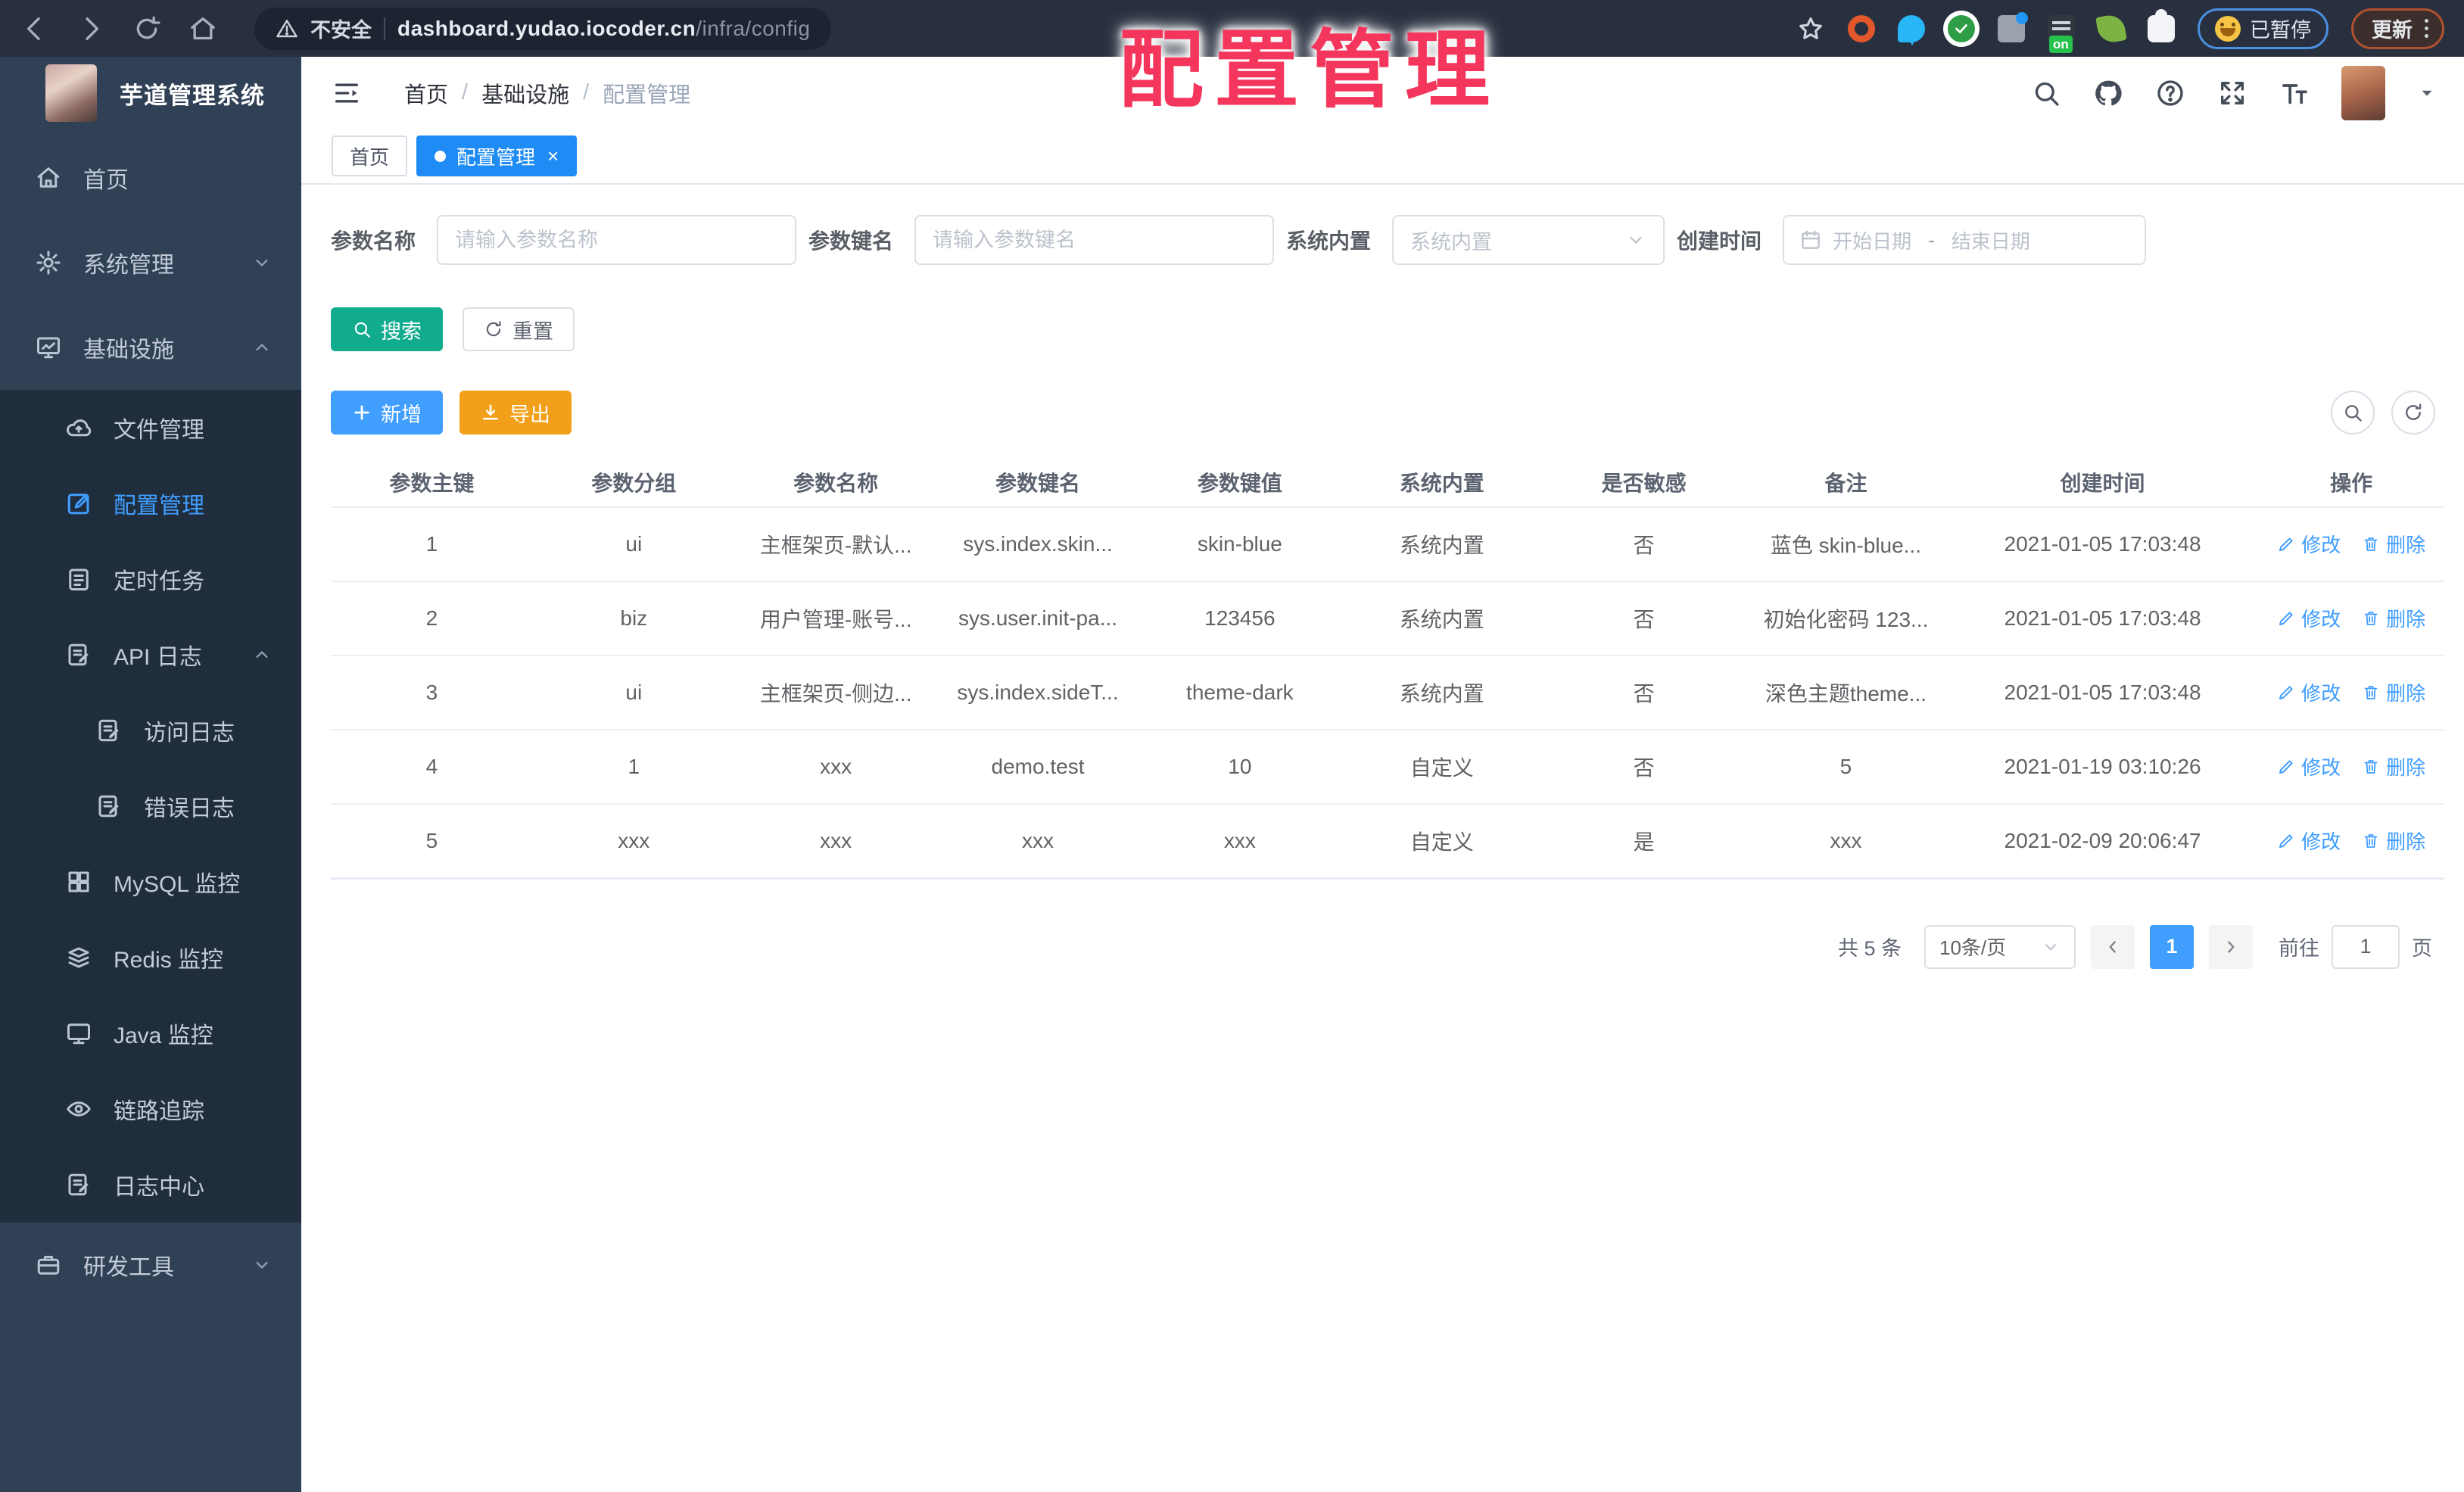  What do you see at coordinates (2232, 93) in the screenshot?
I see `fullscreen-icon` at bounding box center [2232, 93].